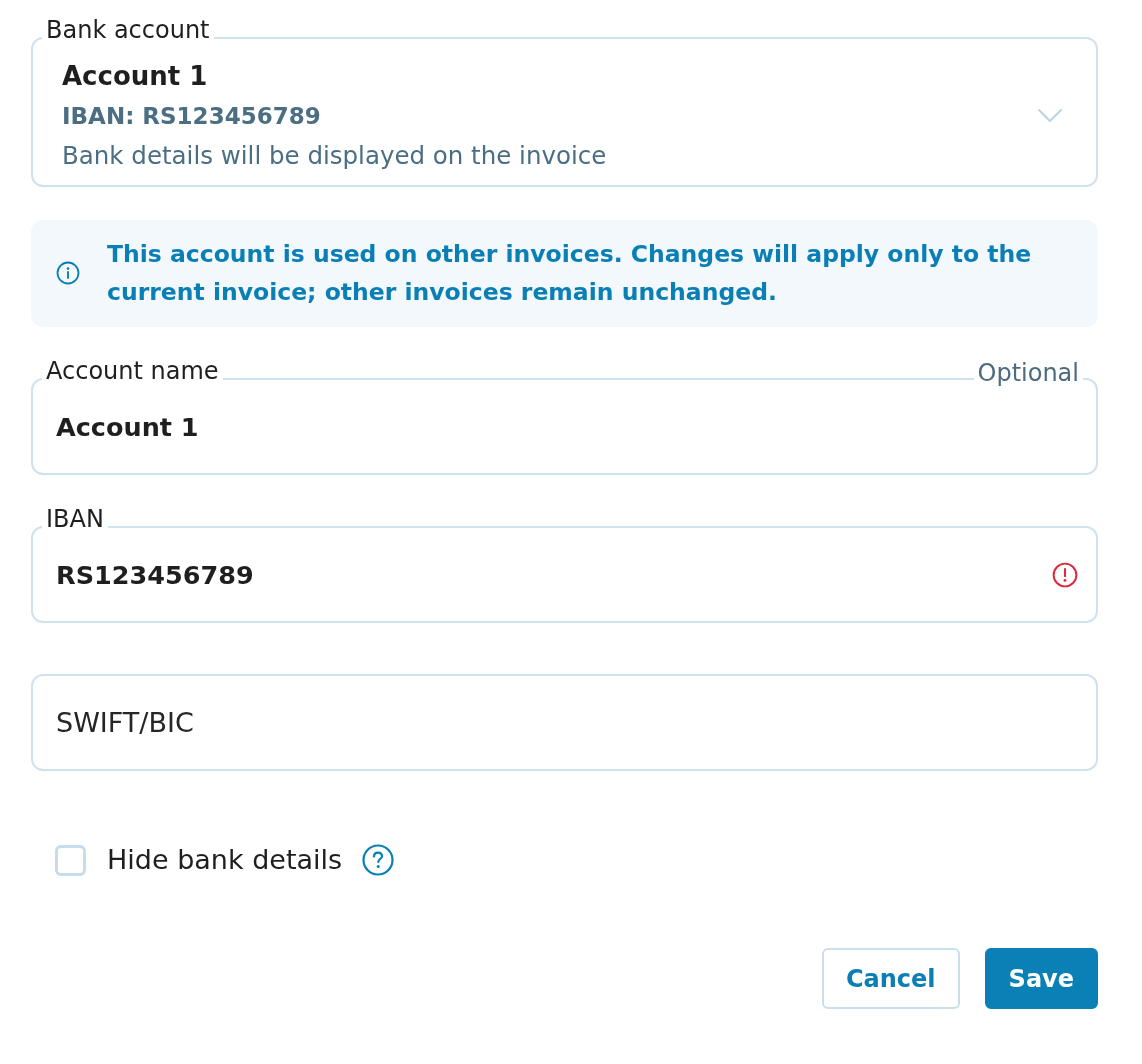  Describe the element at coordinates (570, 273) in the screenshot. I see `notice-text: This account is used on other invoices. Changes will apply only to the current invoice; other invoices remain unchanged.` at that location.